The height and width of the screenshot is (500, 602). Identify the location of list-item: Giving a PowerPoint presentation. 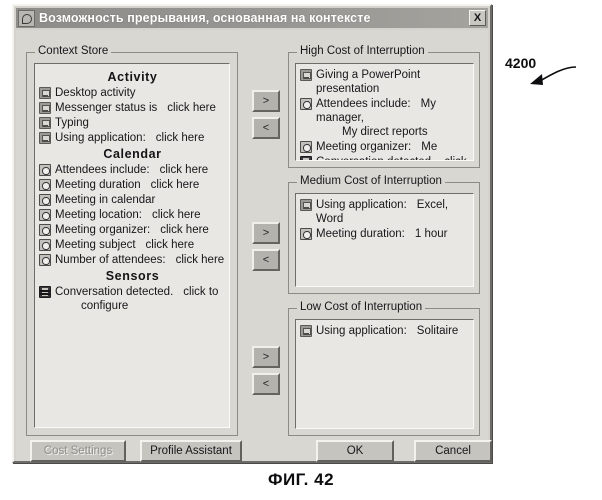
(385, 82).